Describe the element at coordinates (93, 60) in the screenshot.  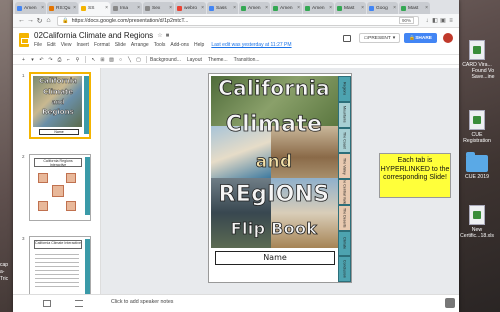
I see `select-icon: ↖` at that location.